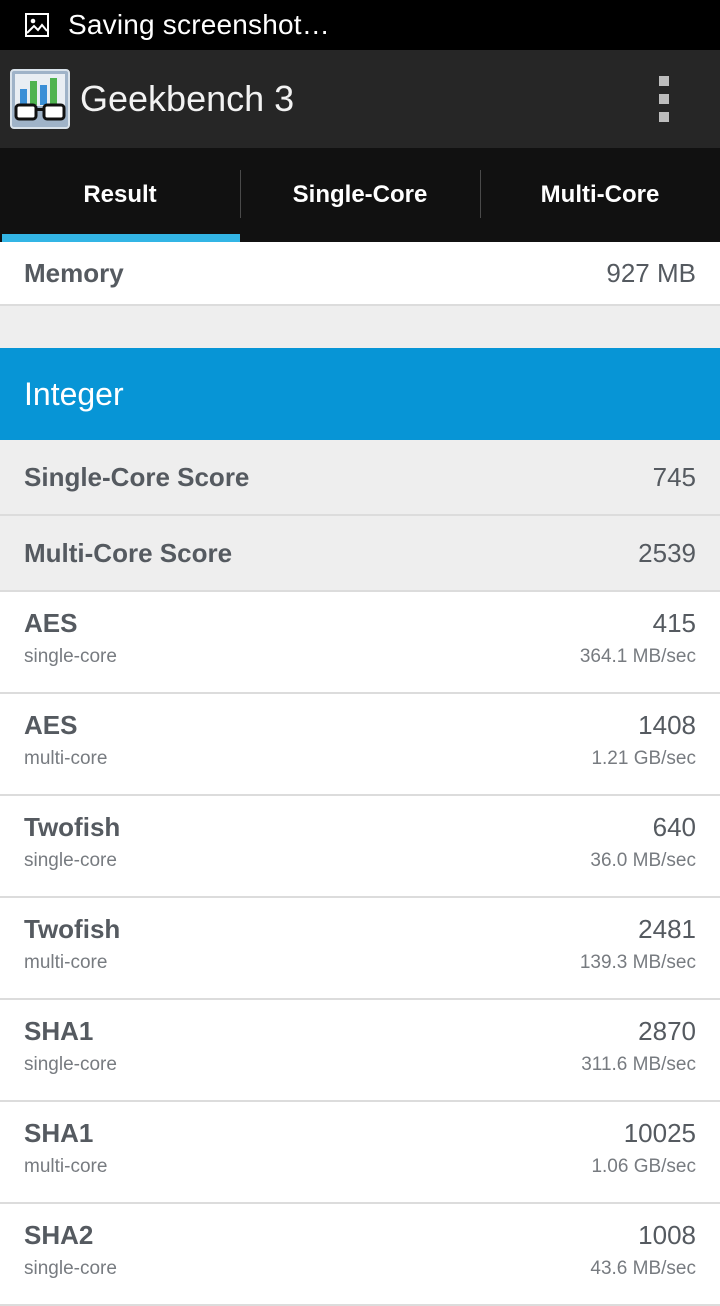  I want to click on benchmark-rate: 36.0 MB/sec, so click(643, 860).